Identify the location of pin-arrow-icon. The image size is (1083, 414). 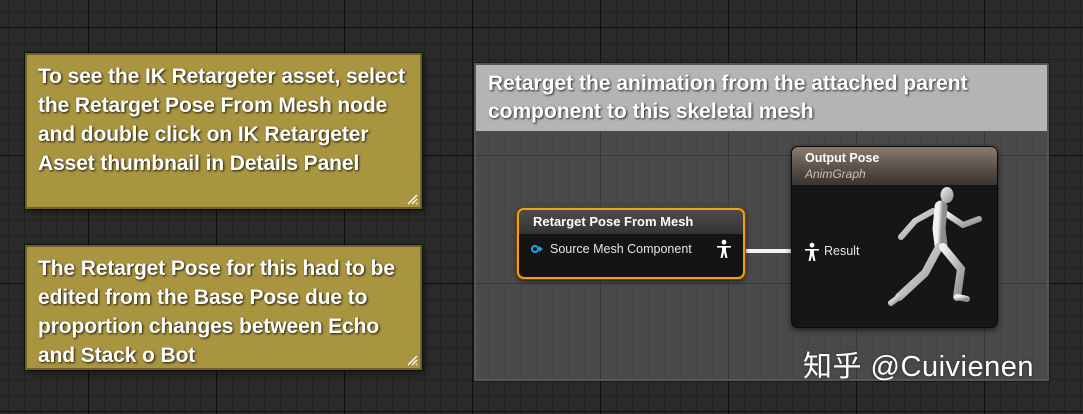
(541, 249).